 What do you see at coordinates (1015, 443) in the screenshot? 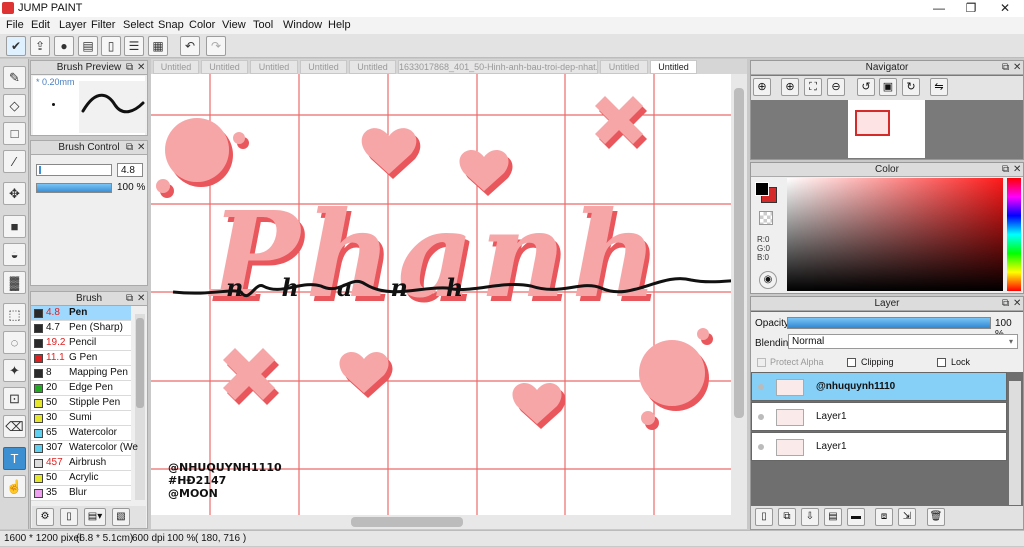
I see `layer-list-scrollbar` at bounding box center [1015, 443].